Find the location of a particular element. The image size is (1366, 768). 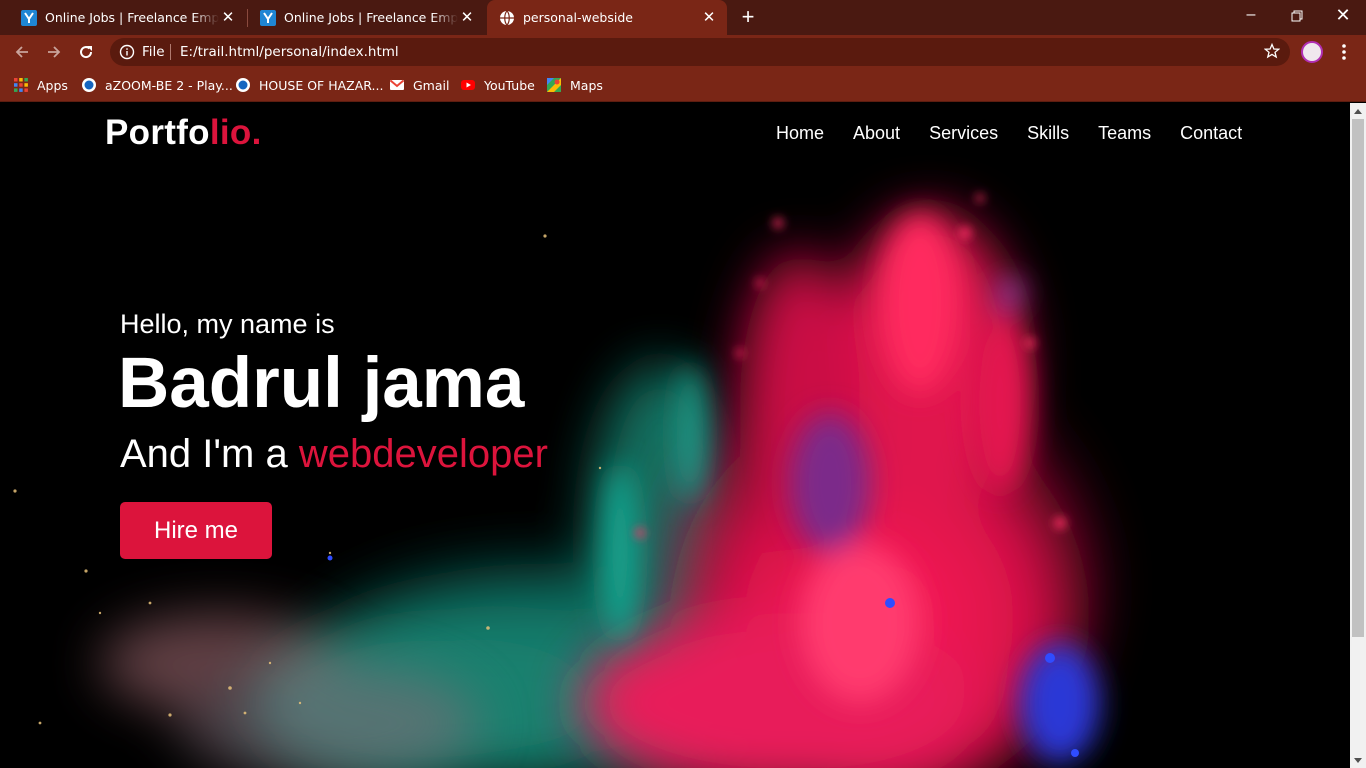

tab-title: personal-webside is located at coordinates (578, 17).